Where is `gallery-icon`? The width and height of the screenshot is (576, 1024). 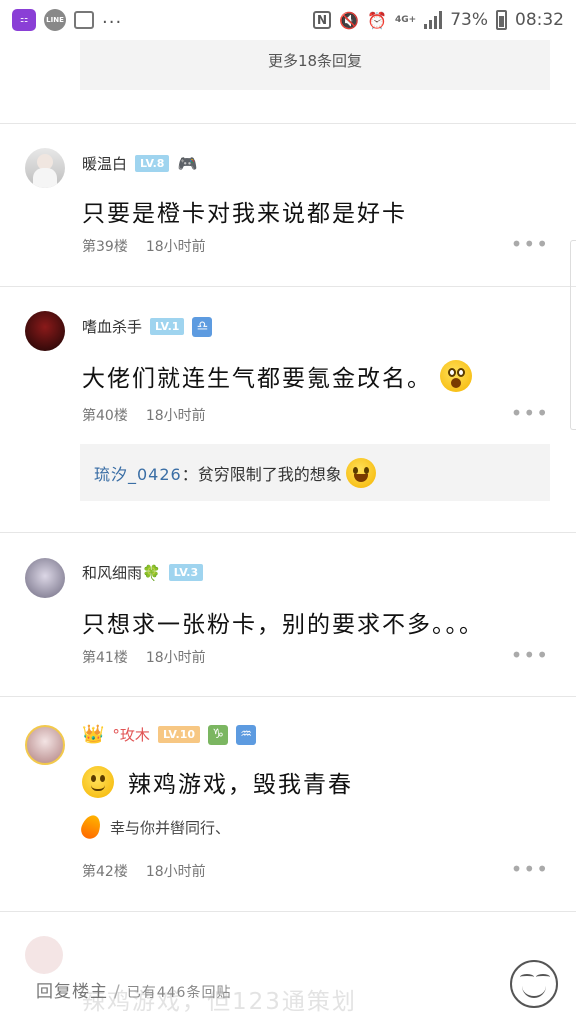 gallery-icon is located at coordinates (84, 20).